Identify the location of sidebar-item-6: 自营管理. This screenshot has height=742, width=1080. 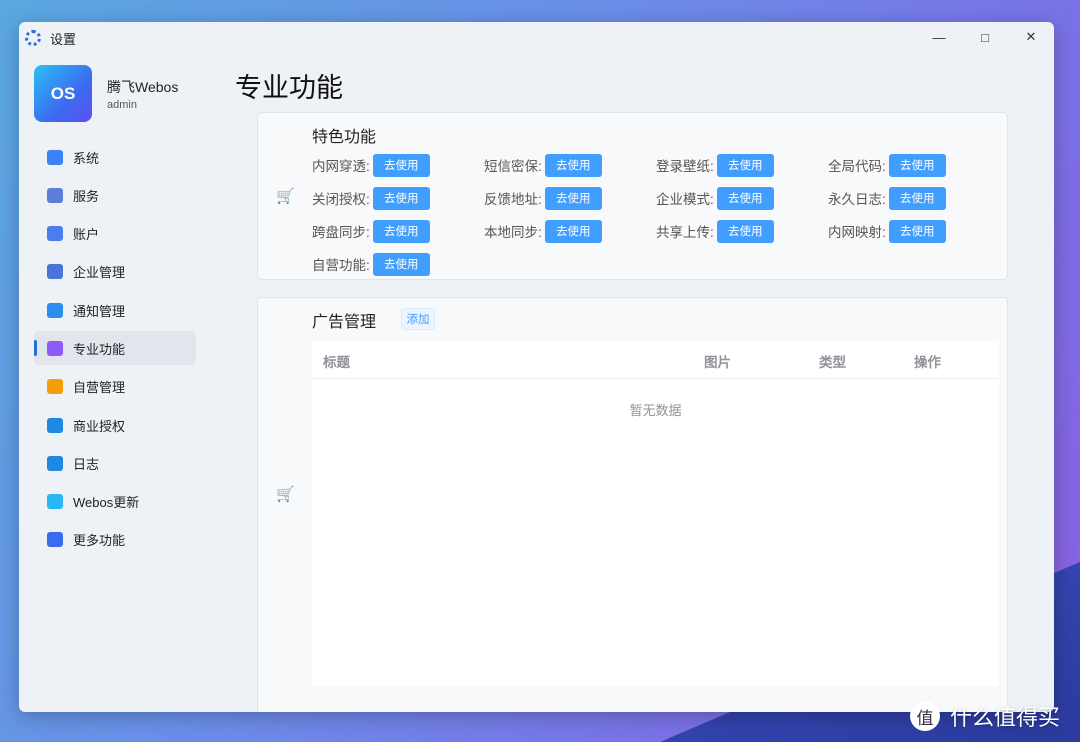
(115, 387).